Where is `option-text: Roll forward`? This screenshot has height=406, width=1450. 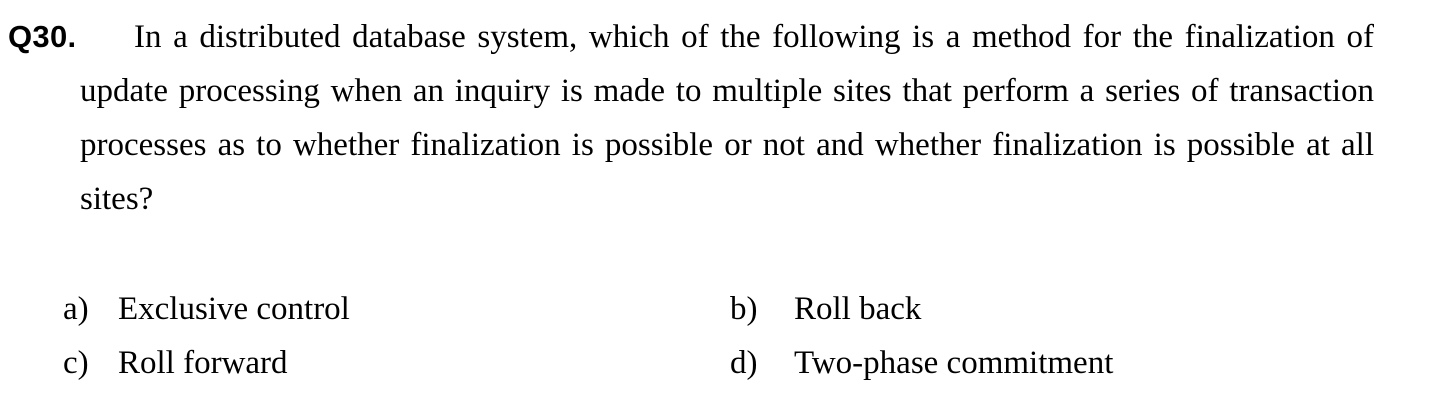 option-text: Roll forward is located at coordinates (203, 363).